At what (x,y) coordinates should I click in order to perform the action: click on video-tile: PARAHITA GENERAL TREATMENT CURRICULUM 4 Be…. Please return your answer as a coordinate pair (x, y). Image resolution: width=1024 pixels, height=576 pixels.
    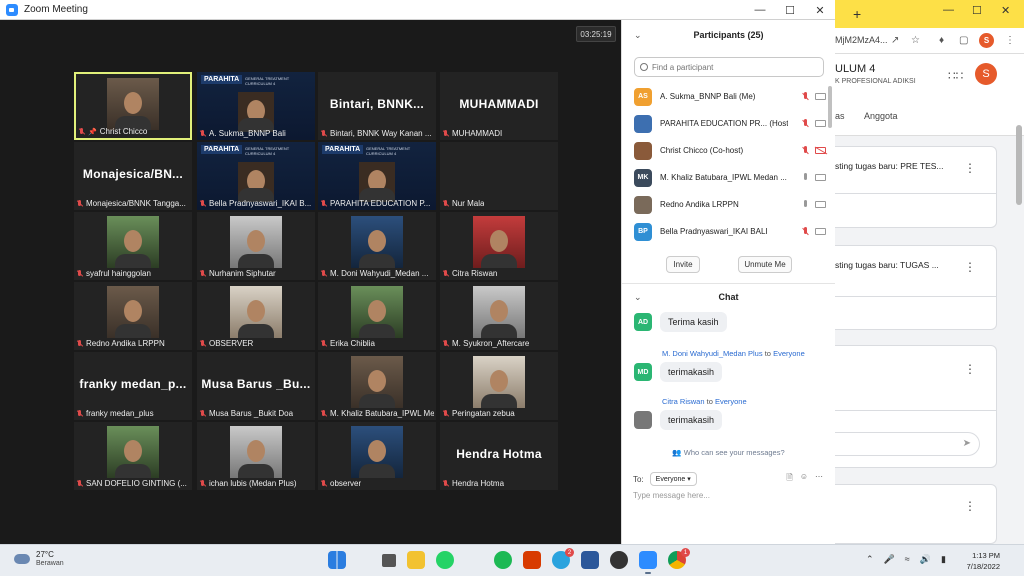
    Looking at the image, I should click on (256, 176).